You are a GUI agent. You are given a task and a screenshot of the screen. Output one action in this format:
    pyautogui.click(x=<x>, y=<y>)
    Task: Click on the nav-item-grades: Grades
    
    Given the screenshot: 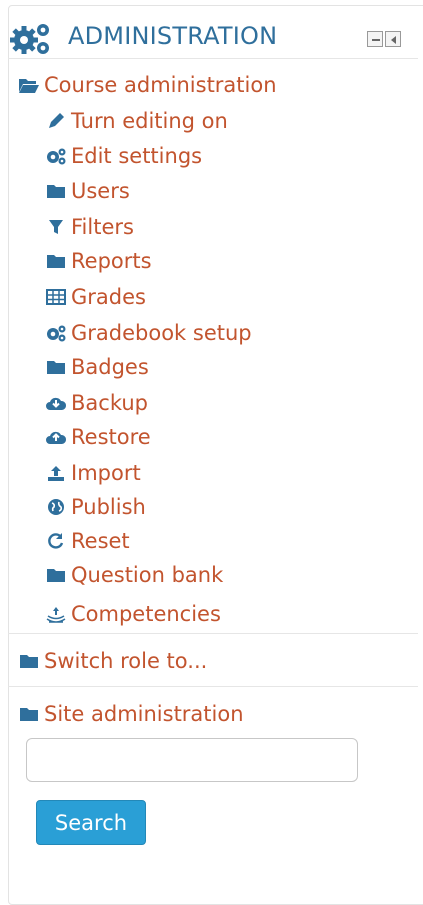 What is the action you would take?
    pyautogui.click(x=95, y=297)
    